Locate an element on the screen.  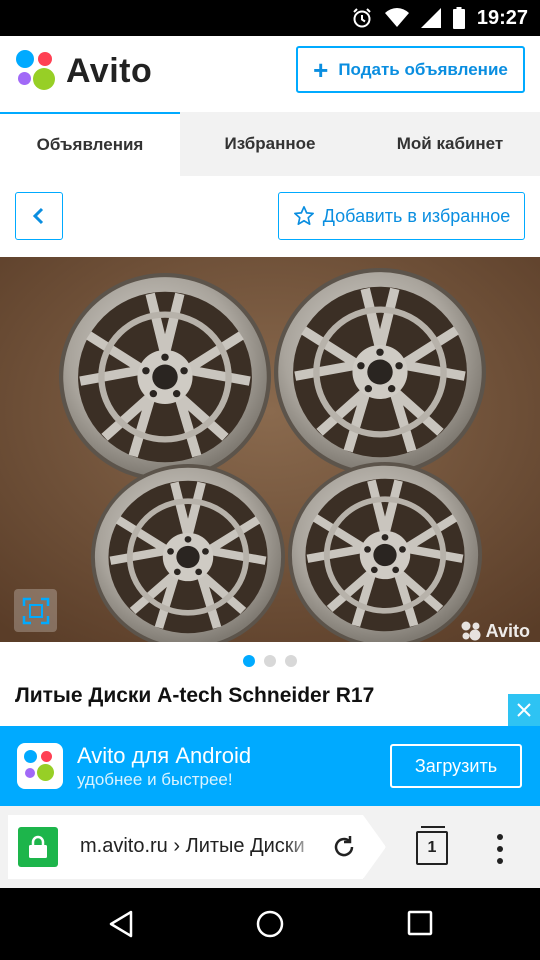
gallery-pager is located at coordinates (270, 662).